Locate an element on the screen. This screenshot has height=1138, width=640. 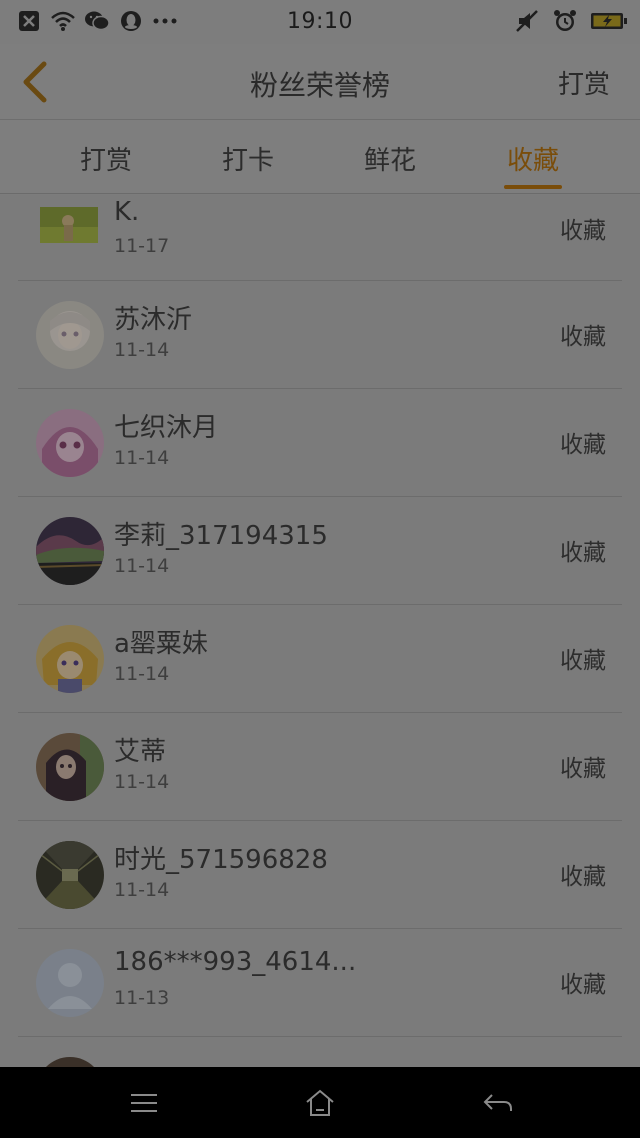
list-item: 七织沐月 11-14 收藏 is located at coordinates (320, 443).